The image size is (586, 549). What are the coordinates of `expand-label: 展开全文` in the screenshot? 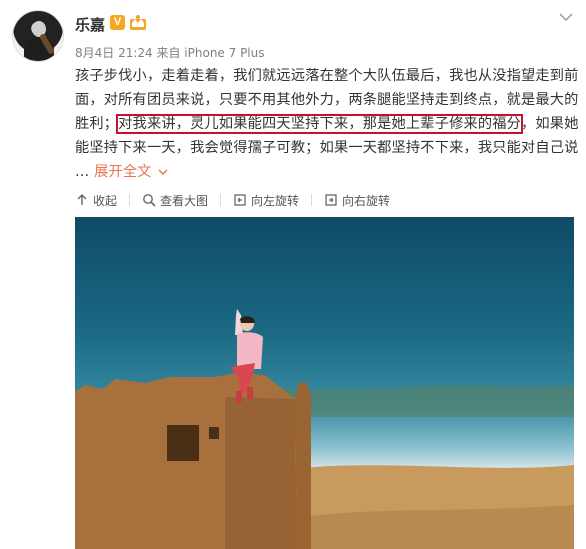 It's located at (123, 172).